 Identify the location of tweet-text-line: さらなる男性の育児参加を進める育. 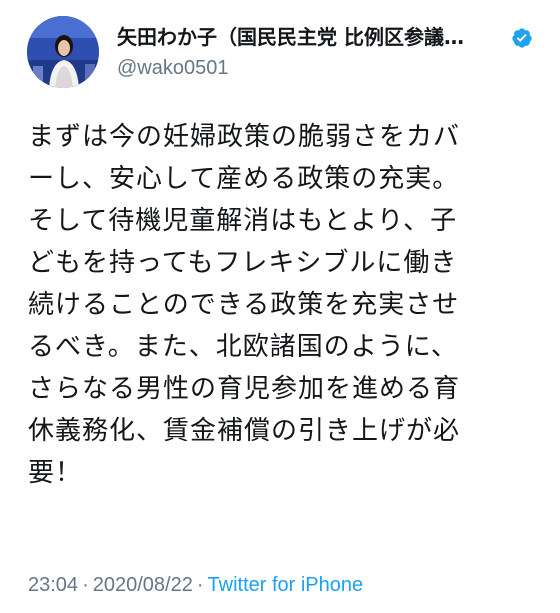
(244, 389).